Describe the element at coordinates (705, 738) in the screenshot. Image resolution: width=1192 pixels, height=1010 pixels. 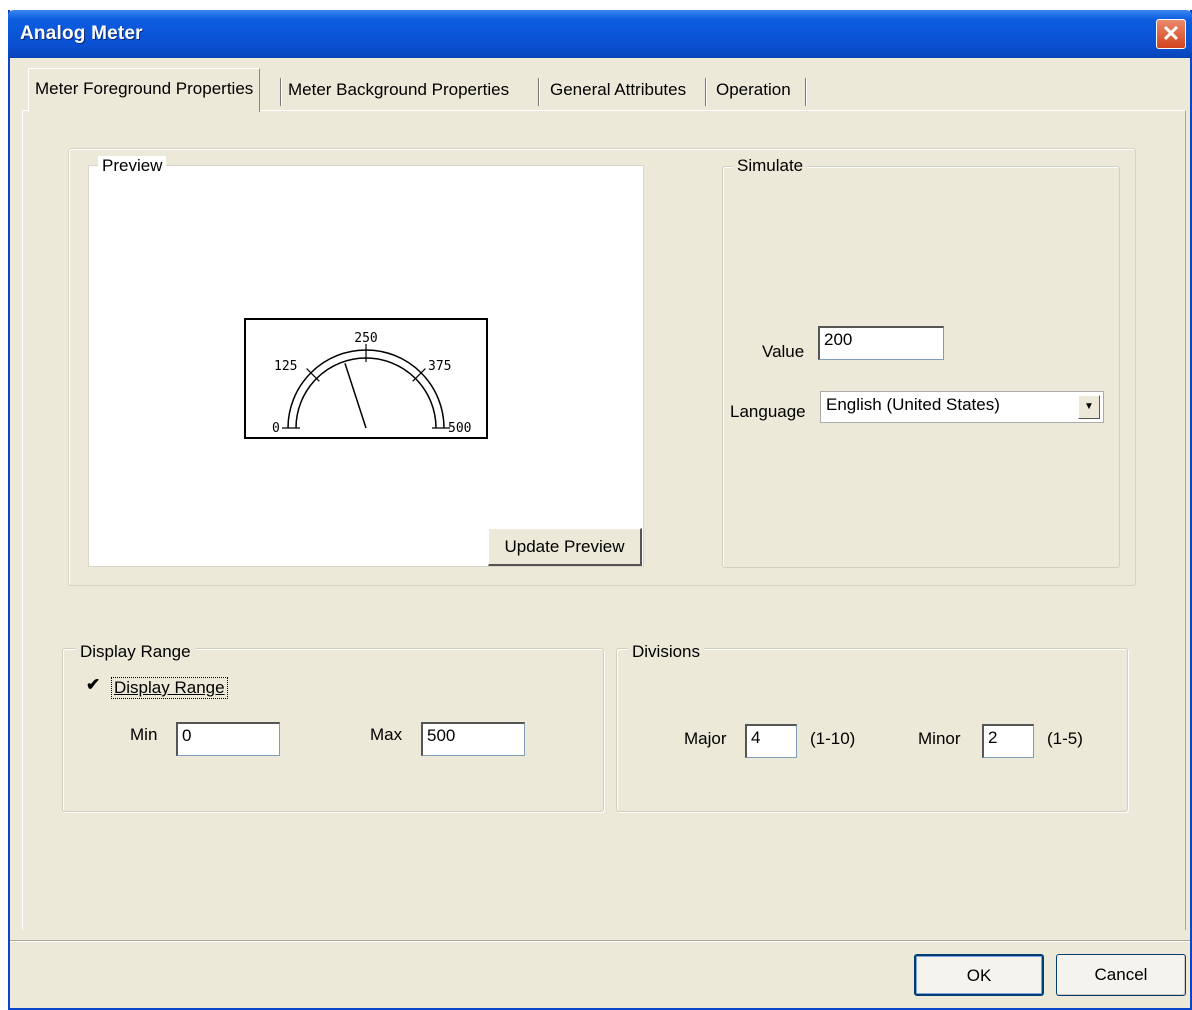
I see `major-label: Major` at that location.